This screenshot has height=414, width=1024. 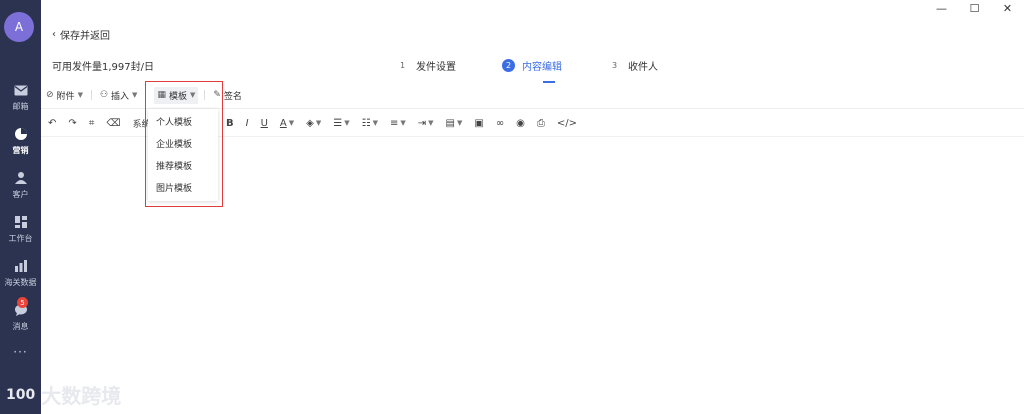 I want to click on image-icon: ▣, so click(x=478, y=123).